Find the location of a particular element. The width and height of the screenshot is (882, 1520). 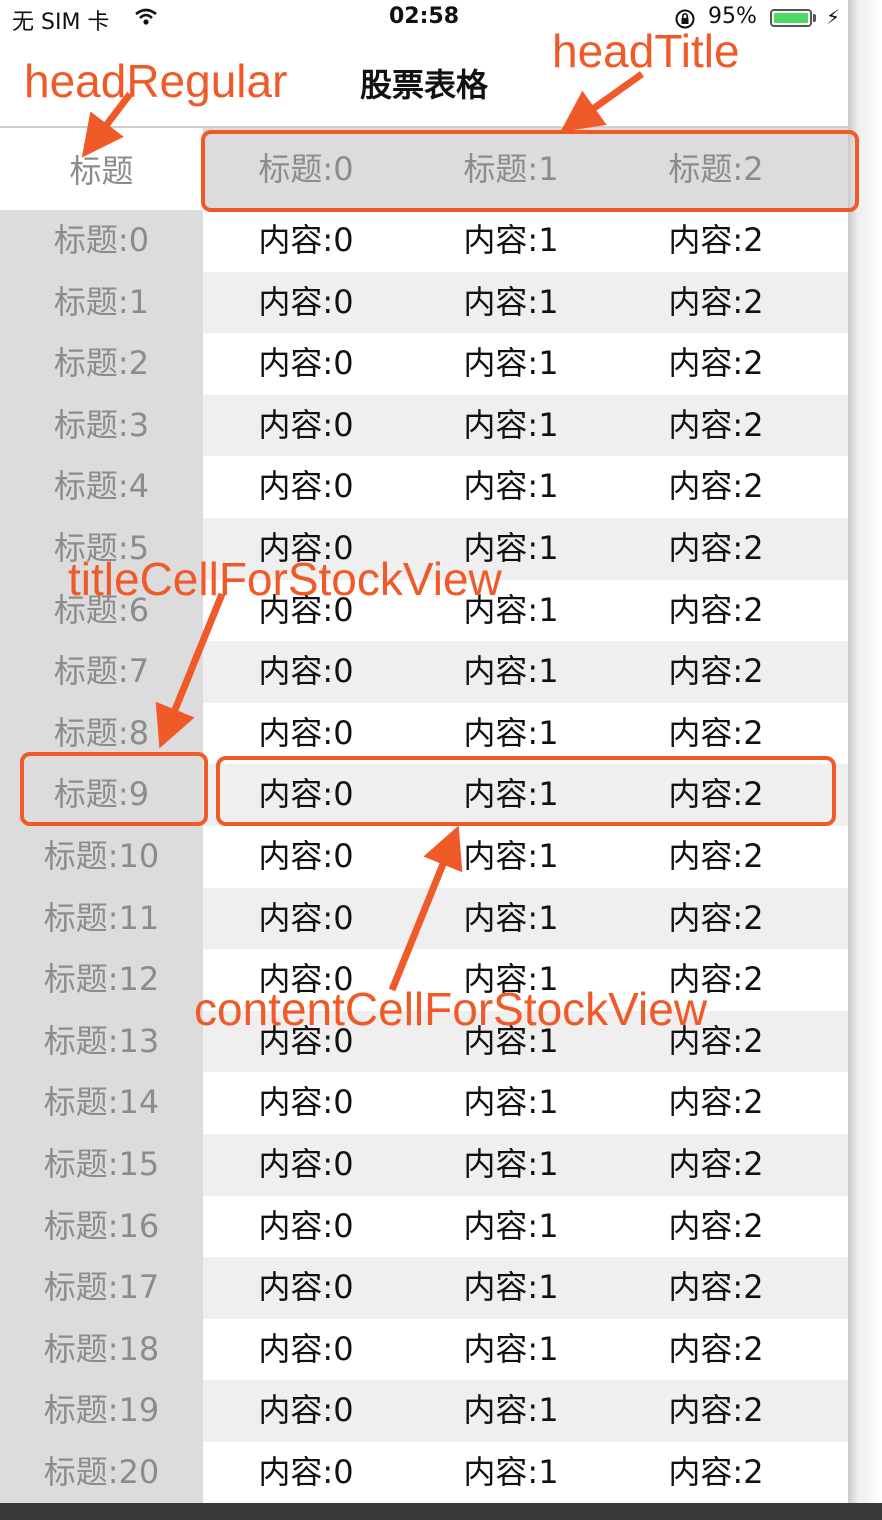

arrow-head-regular is located at coordinates (107, 124).